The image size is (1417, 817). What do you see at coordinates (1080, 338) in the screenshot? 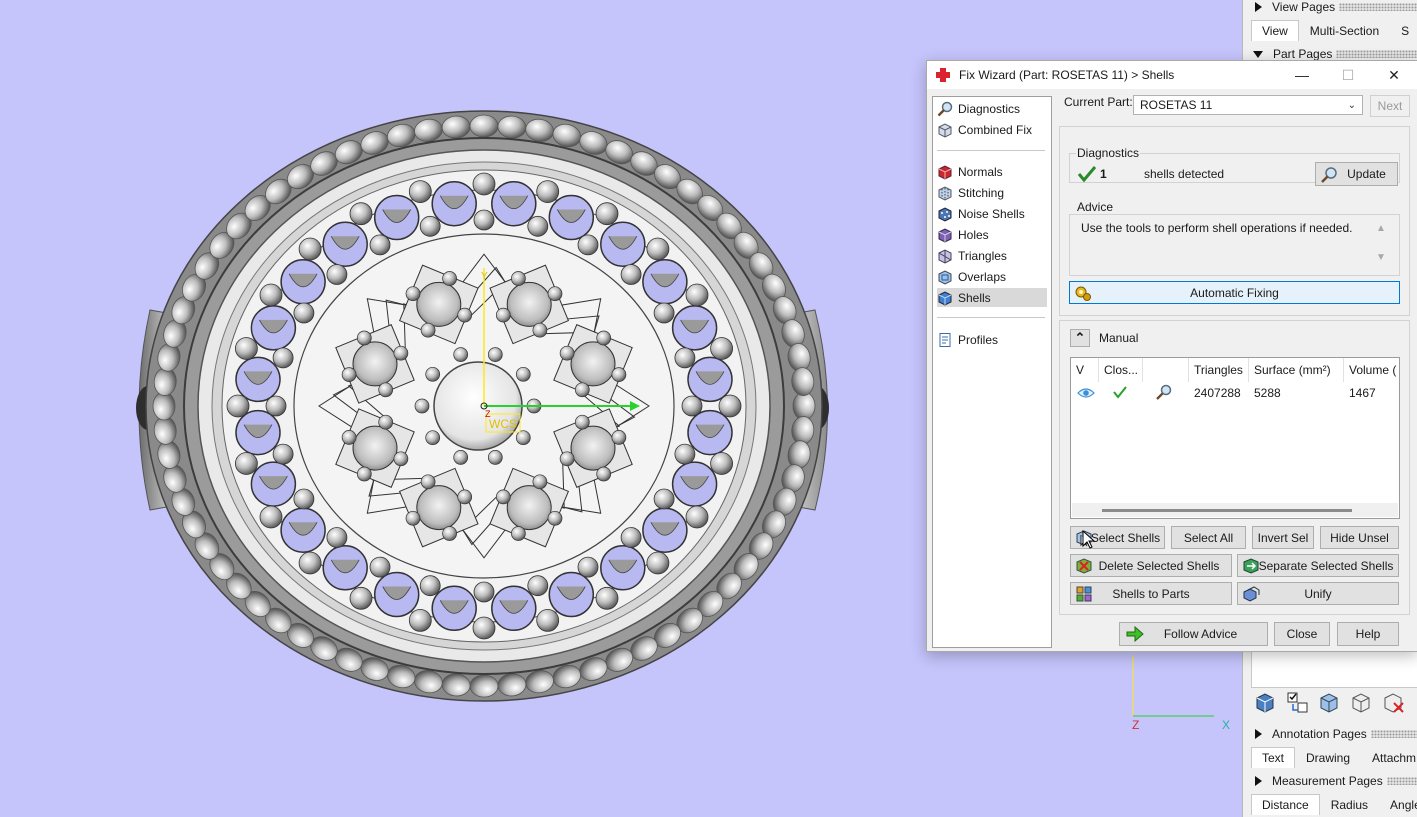
I see `manual-collapse-button: ⌃` at bounding box center [1080, 338].